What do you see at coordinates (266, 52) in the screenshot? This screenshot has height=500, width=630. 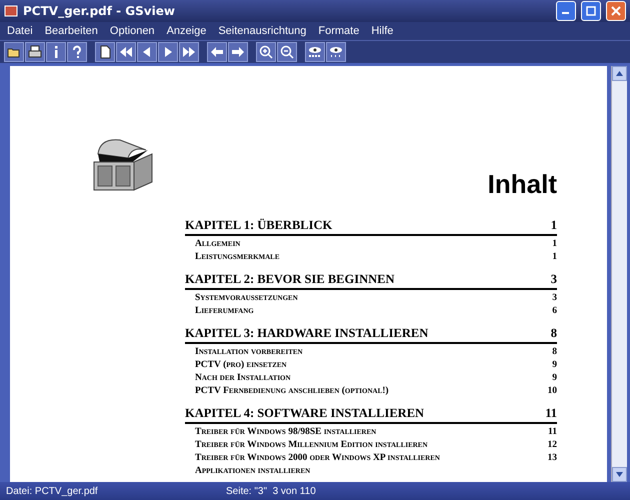 I see `zoom-in-icon` at bounding box center [266, 52].